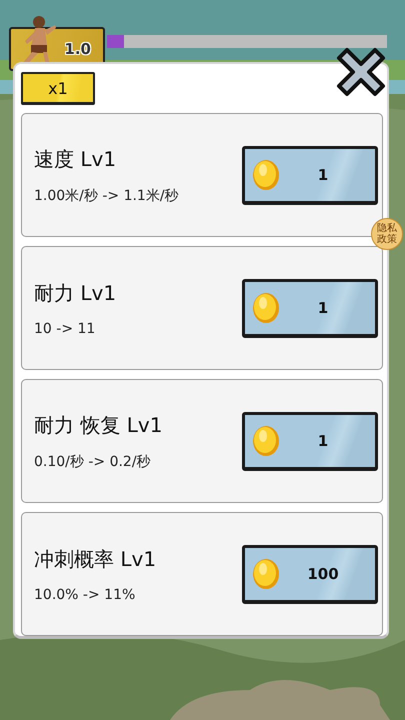 This screenshot has width=405, height=720. What do you see at coordinates (96, 559) in the screenshot?
I see `upgrade-title: 冲刺概率 Lv1` at bounding box center [96, 559].